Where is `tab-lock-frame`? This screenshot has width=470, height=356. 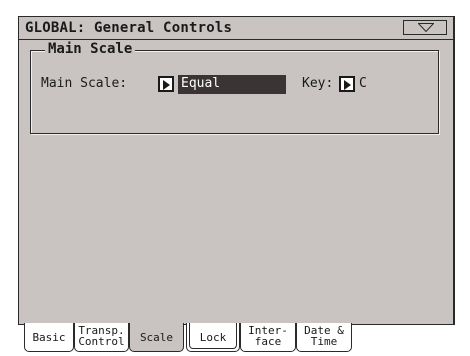 tab-lock-frame is located at coordinates (213, 336).